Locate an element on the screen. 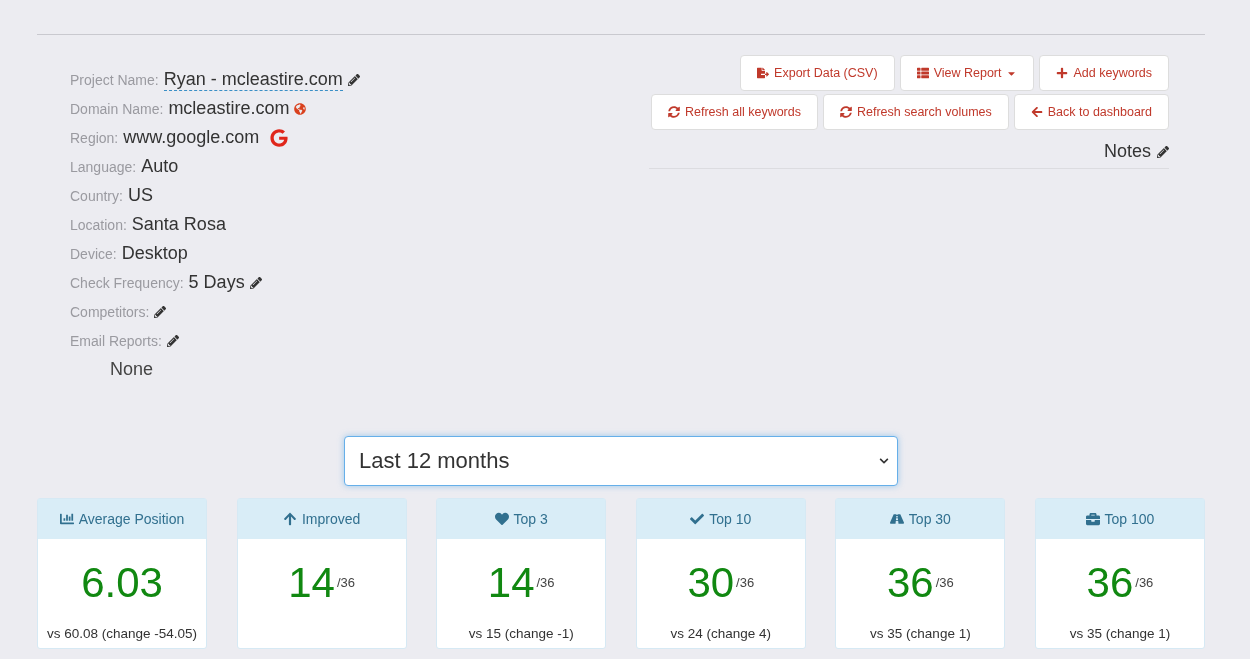 Image resolution: width=1250 pixels, height=659 pixels. card-title: Top 100 is located at coordinates (1129, 519).